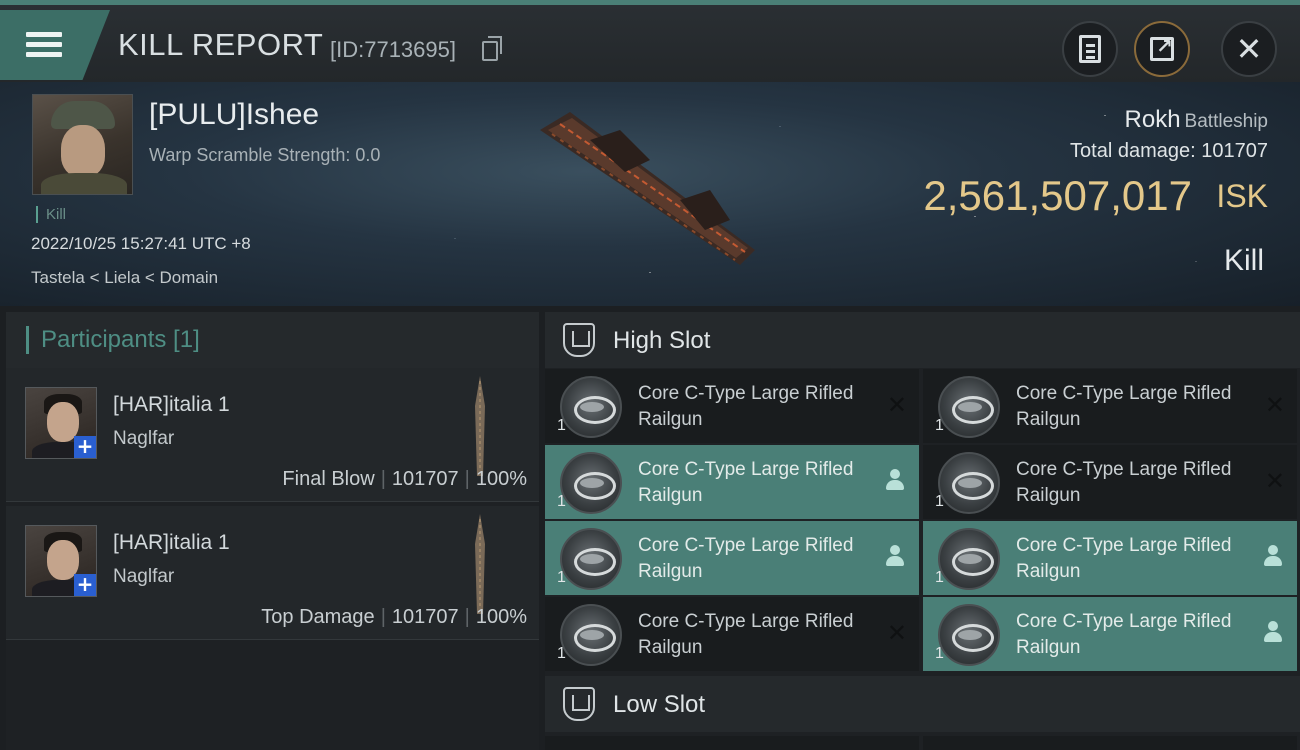  I want to click on ship-name-text: Rokh, so click(1152, 119).